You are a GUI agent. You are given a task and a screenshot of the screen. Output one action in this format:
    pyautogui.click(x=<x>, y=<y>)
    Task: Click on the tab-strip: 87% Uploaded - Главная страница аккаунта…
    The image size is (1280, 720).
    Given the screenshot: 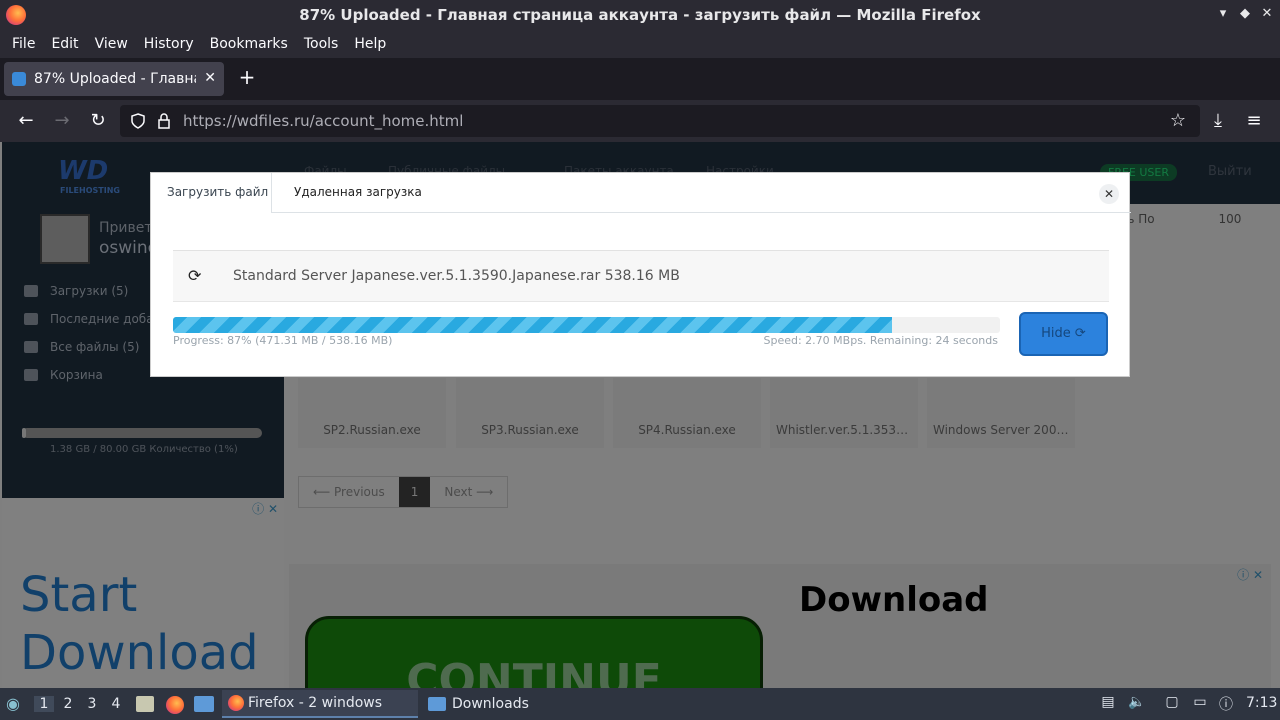 What is the action you would take?
    pyautogui.click(x=640, y=79)
    